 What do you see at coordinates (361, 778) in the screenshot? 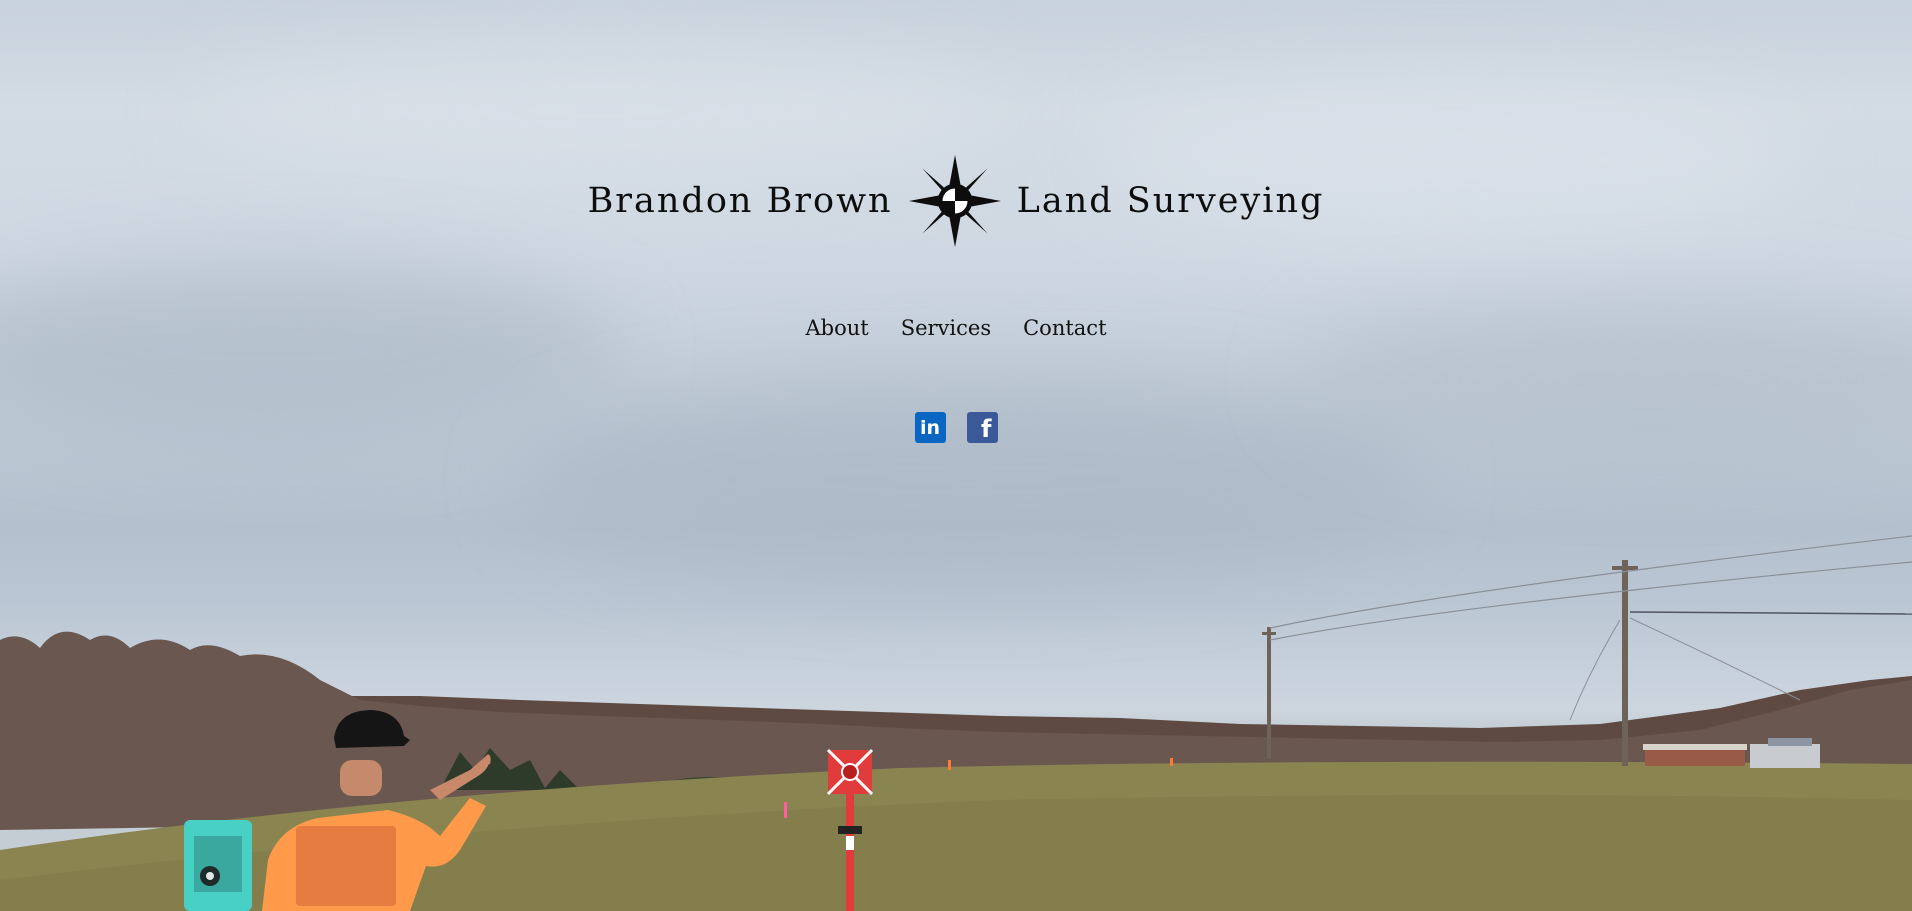
I see `surveyor-neck` at bounding box center [361, 778].